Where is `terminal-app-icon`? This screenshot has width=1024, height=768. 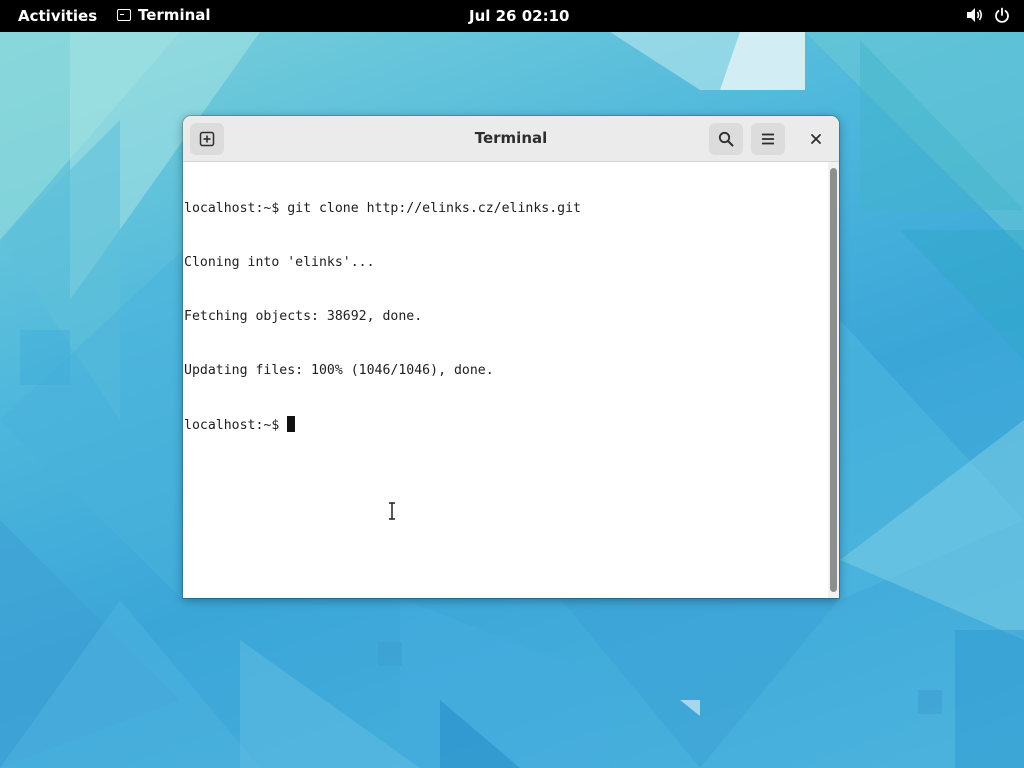 terminal-app-icon is located at coordinates (124, 15).